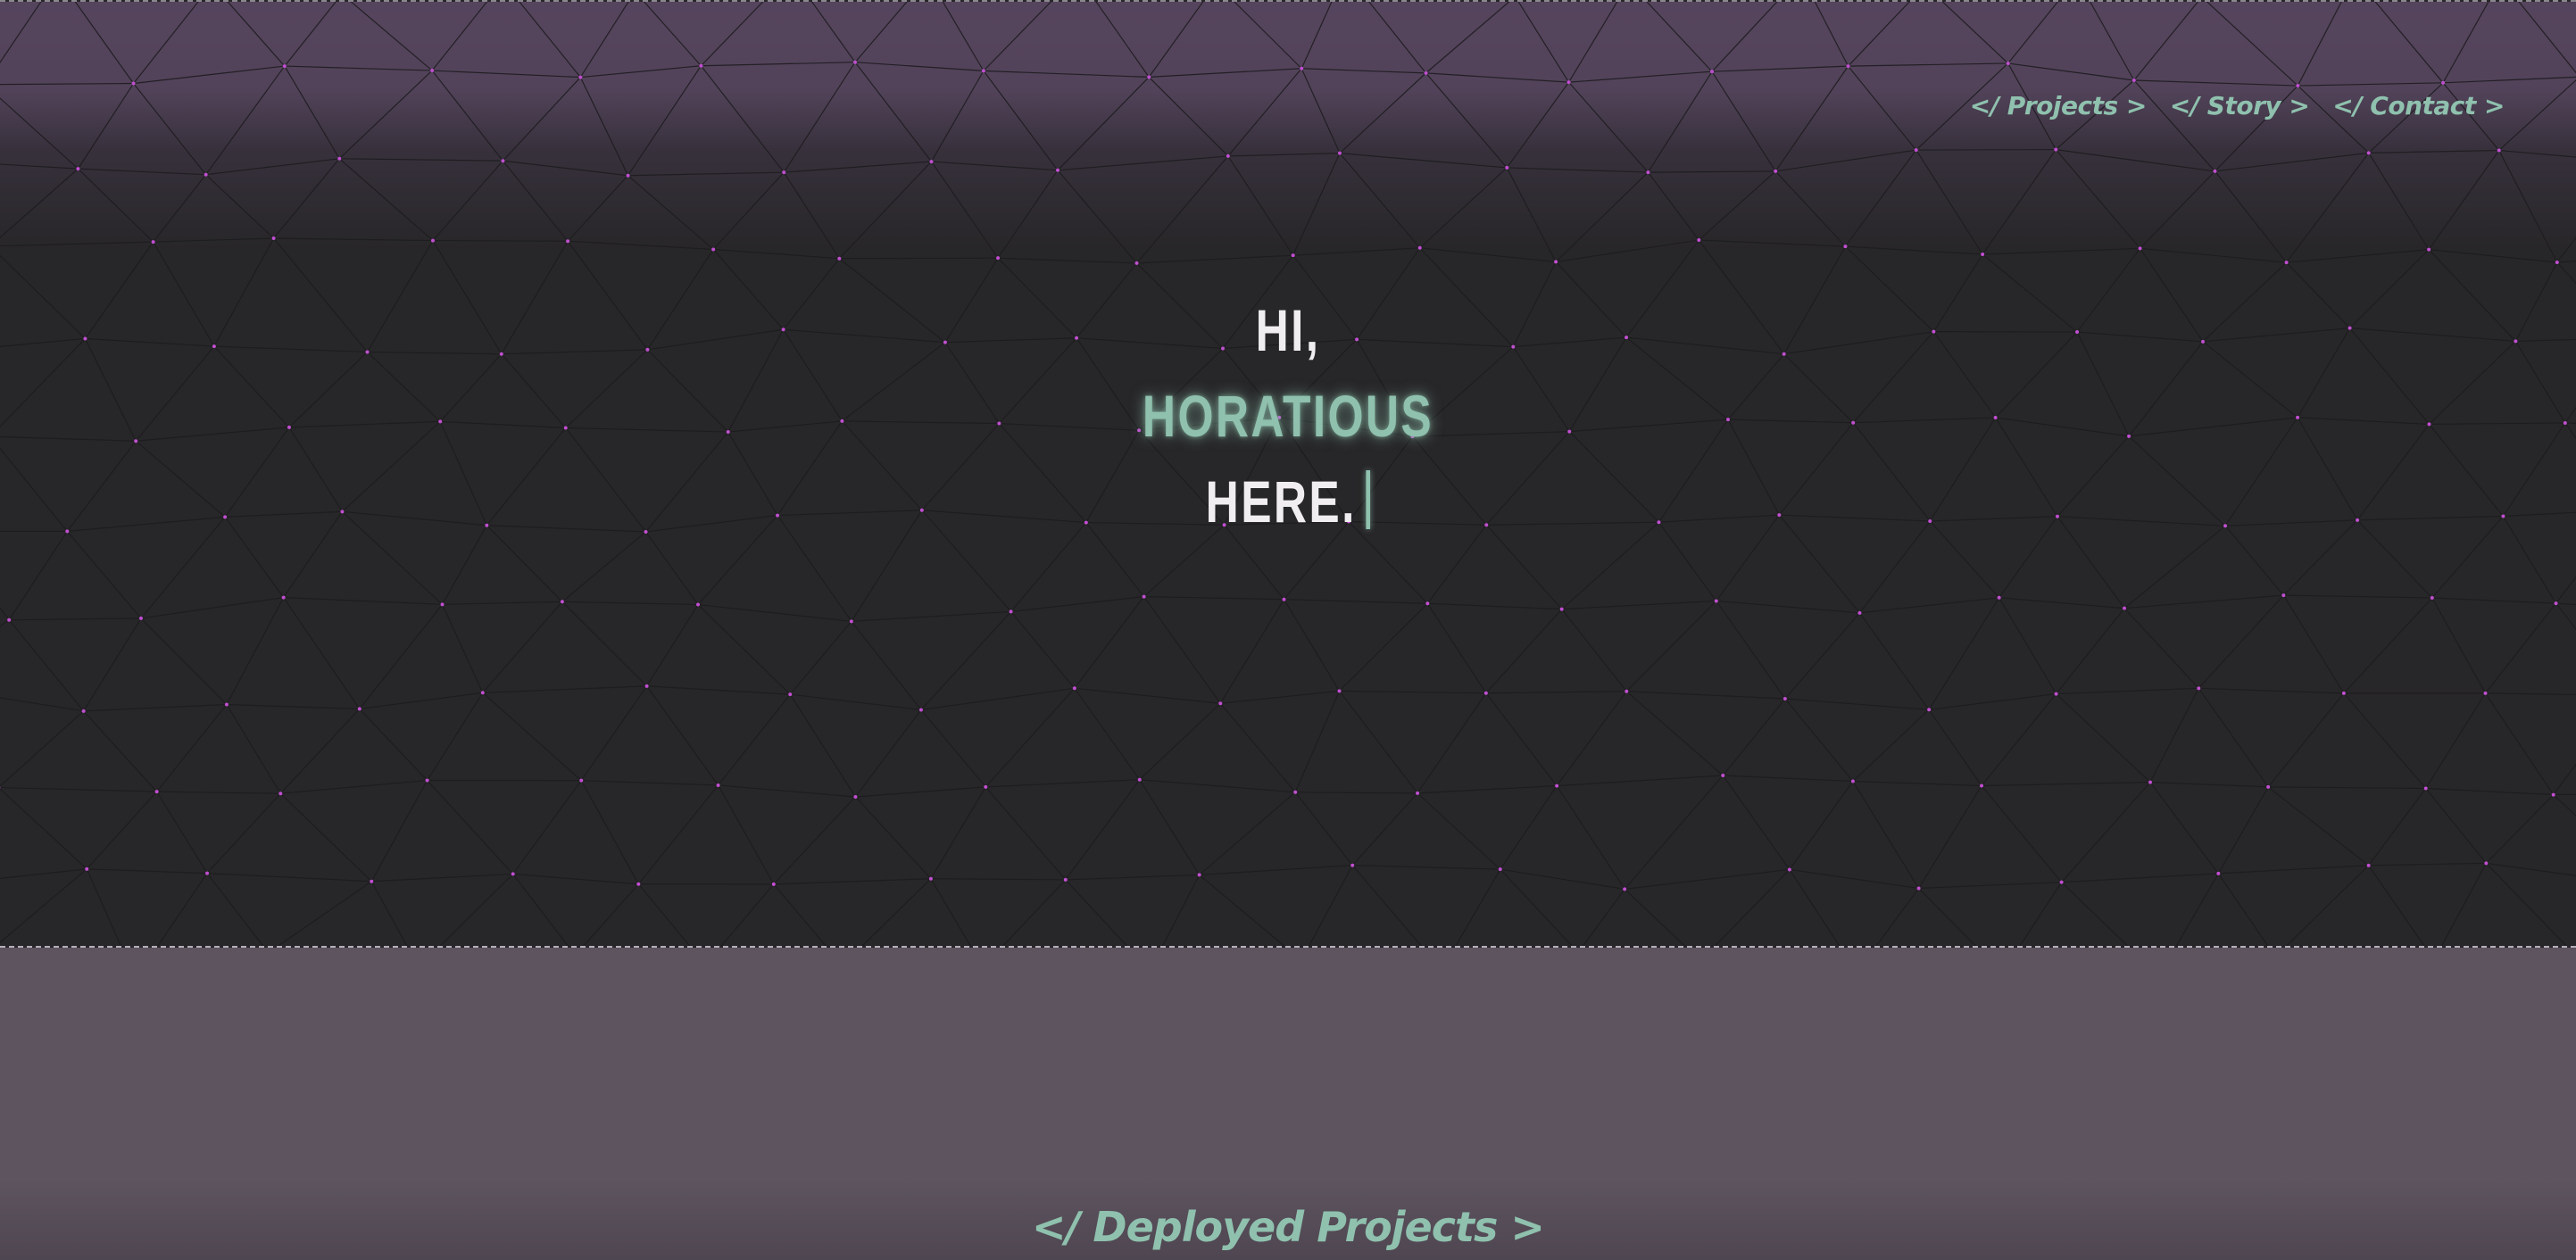 This screenshot has width=2576, height=1260. Describe the element at coordinates (1288, 330) in the screenshot. I see `greeting-line-hi: HI,` at that location.